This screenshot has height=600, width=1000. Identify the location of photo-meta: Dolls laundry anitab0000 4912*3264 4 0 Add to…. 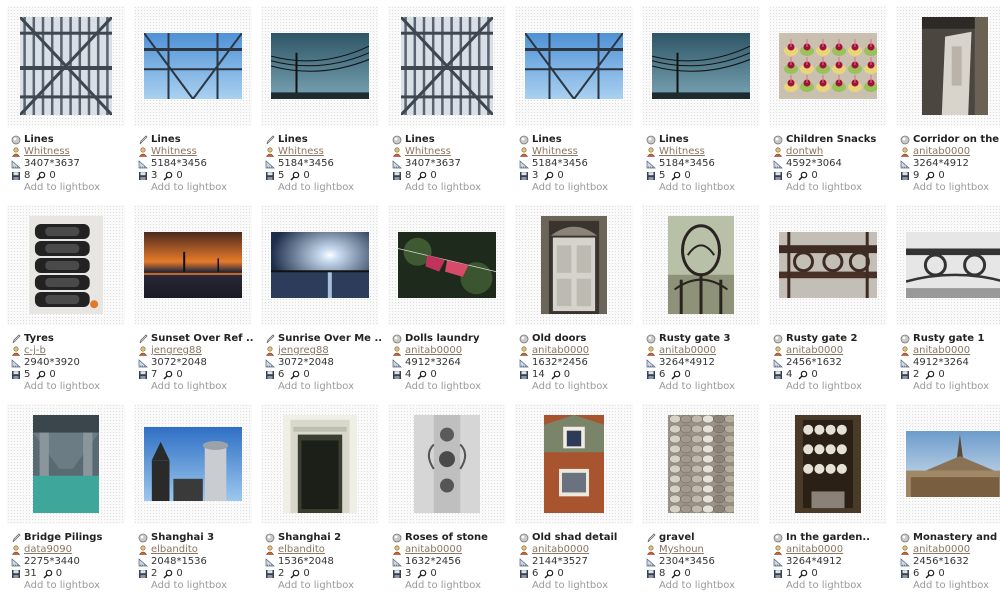
(451, 363).